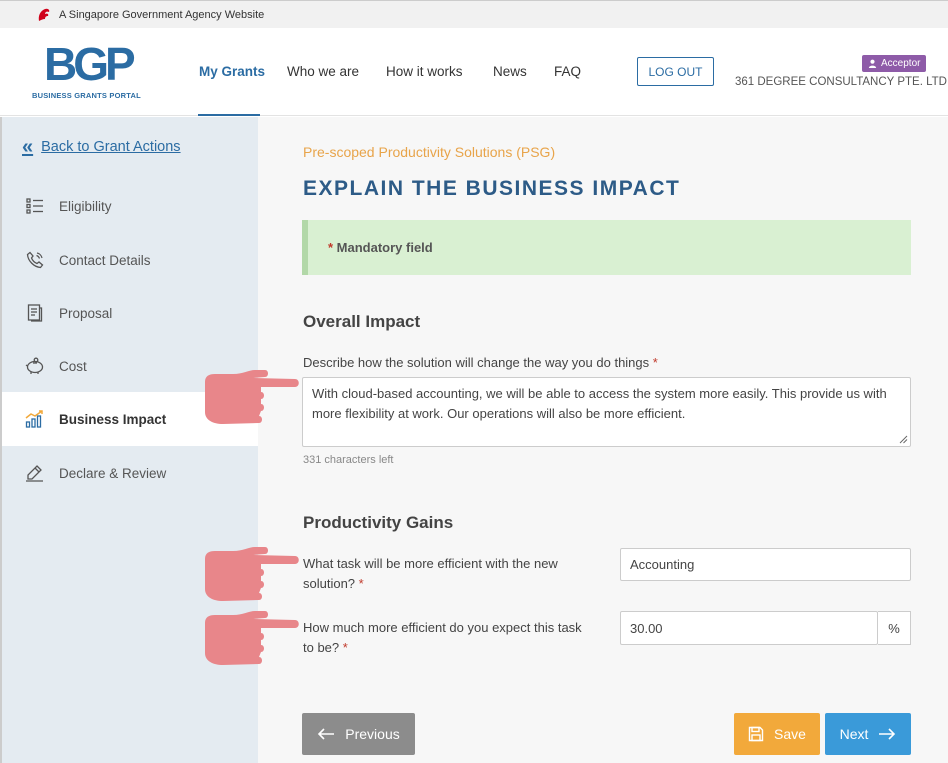 The image size is (948, 763). I want to click on sidebar-item-label: Proposal, so click(86, 313).